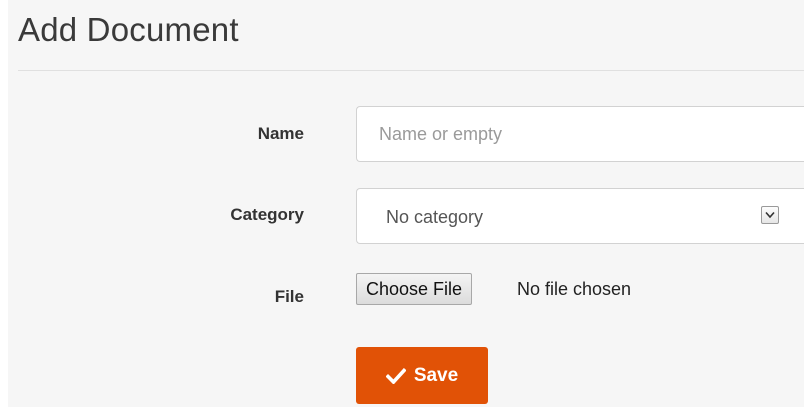  Describe the element at coordinates (267, 214) in the screenshot. I see `category-label: Category` at that location.